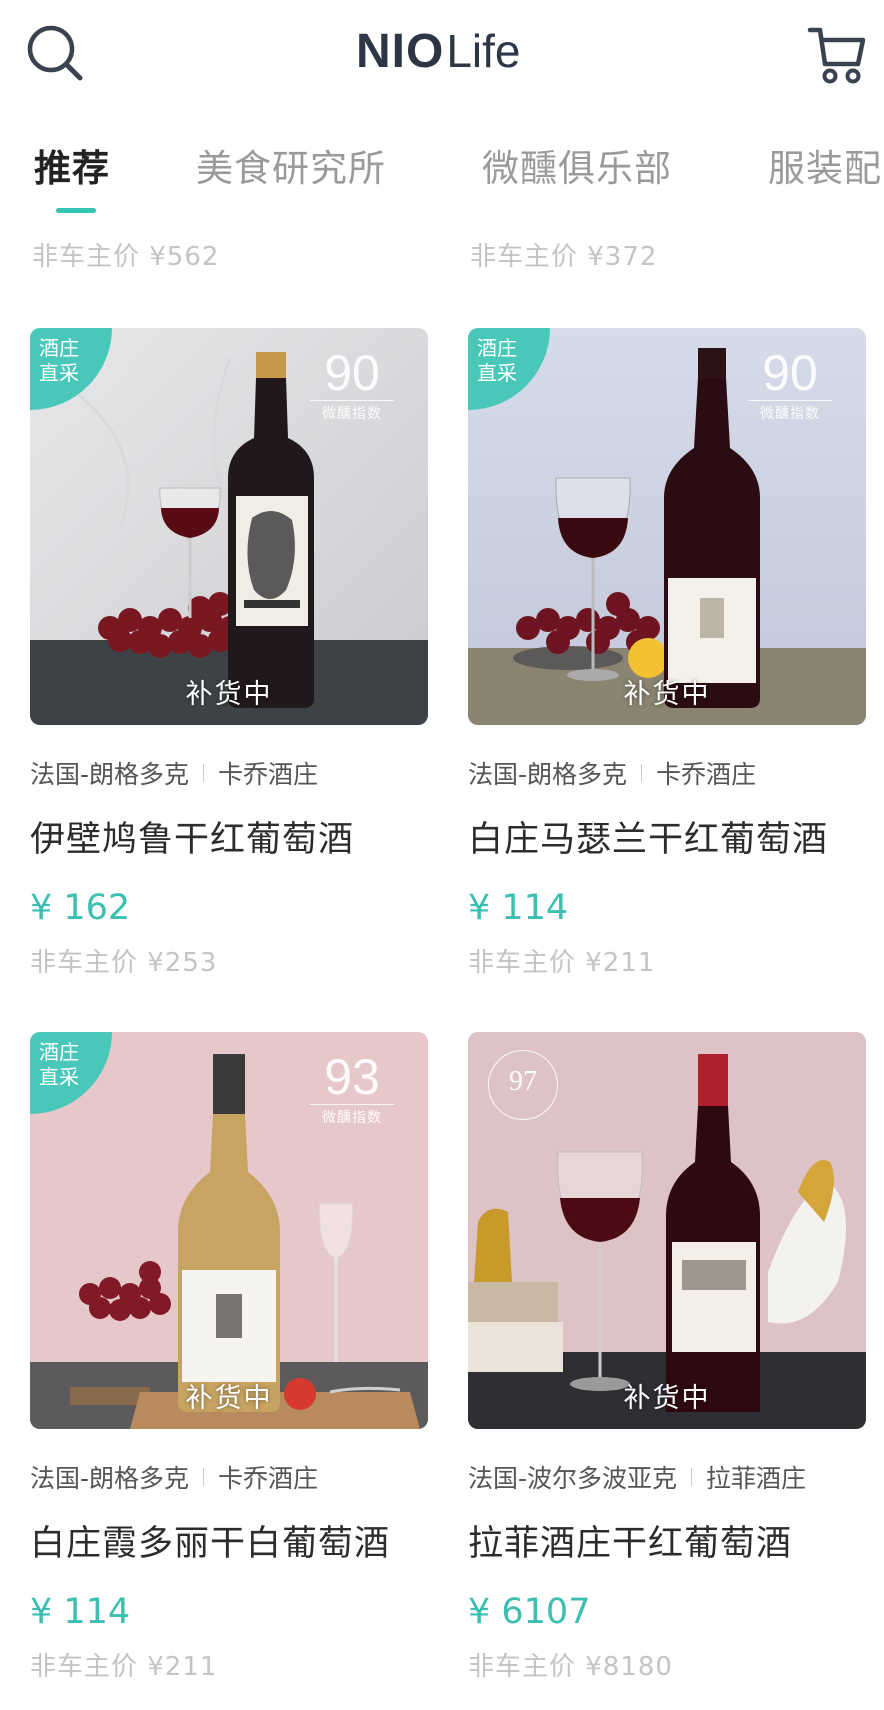  What do you see at coordinates (570, 1667) in the screenshot?
I see `non-owner-price: 非车主价 ¥8180` at bounding box center [570, 1667].